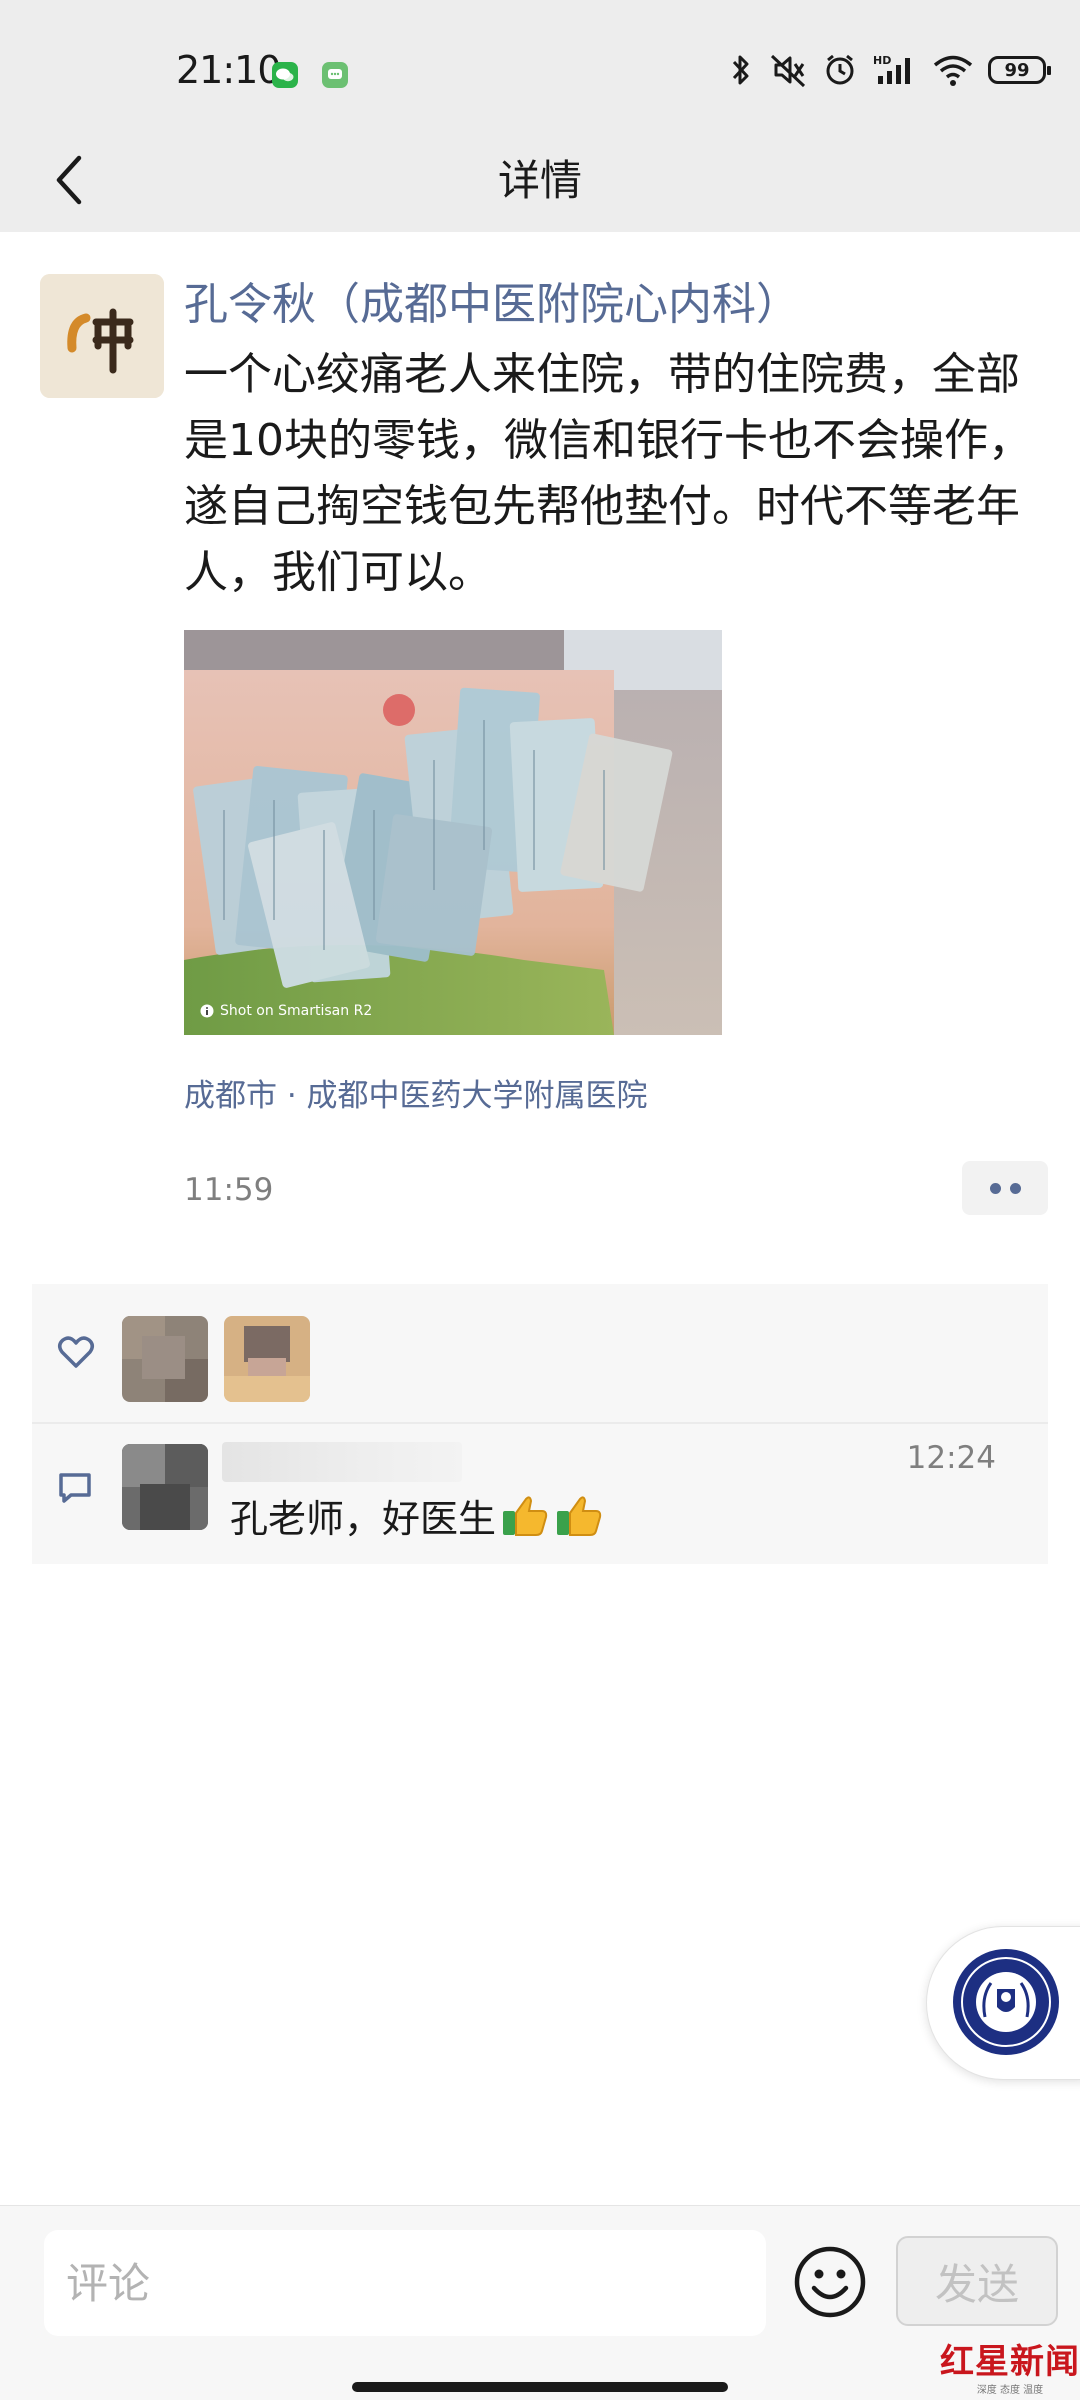 The image size is (1080, 2400). I want to click on floating-police-badge, so click(1003, 2003).